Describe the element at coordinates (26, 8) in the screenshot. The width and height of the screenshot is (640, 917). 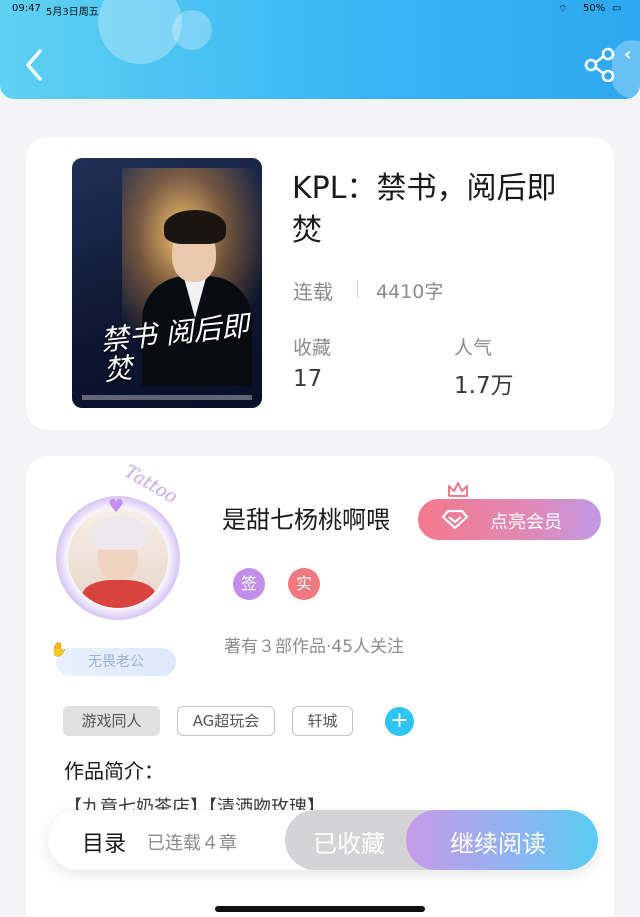
I see `status-time: 09:47` at that location.